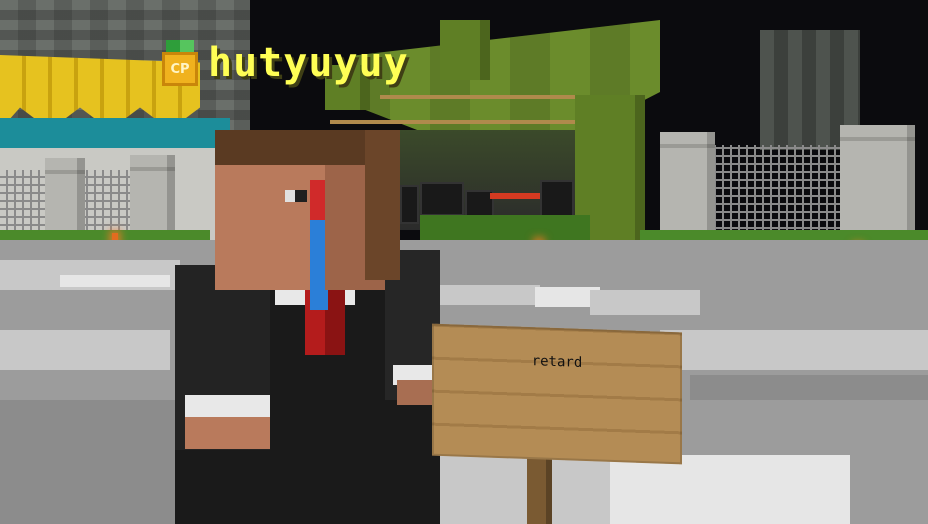 This screenshot has width=928, height=524. I want to click on player-nametag: CP hutyuyuy, so click(284, 63).